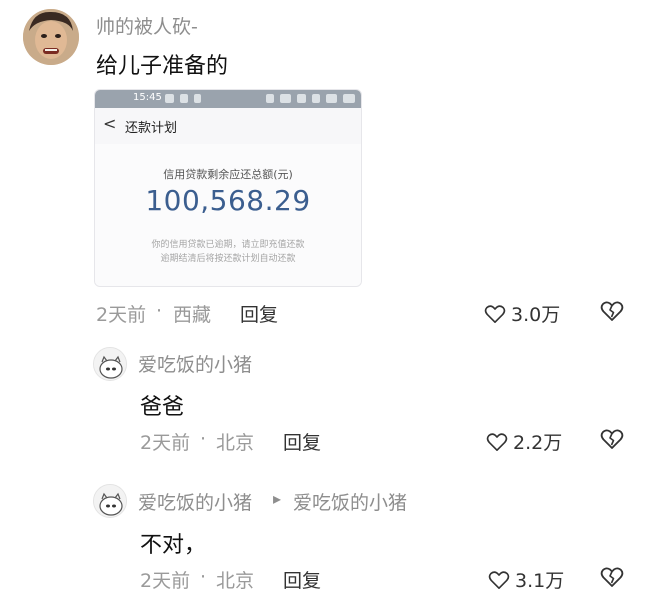 Image resolution: width=655 pixels, height=602 pixels. Describe the element at coordinates (228, 252) in the screenshot. I see `overdue-note: 你的信用贷款已逾期，请立即充值还款 逾期结清后将按还款计划自动还款` at that location.